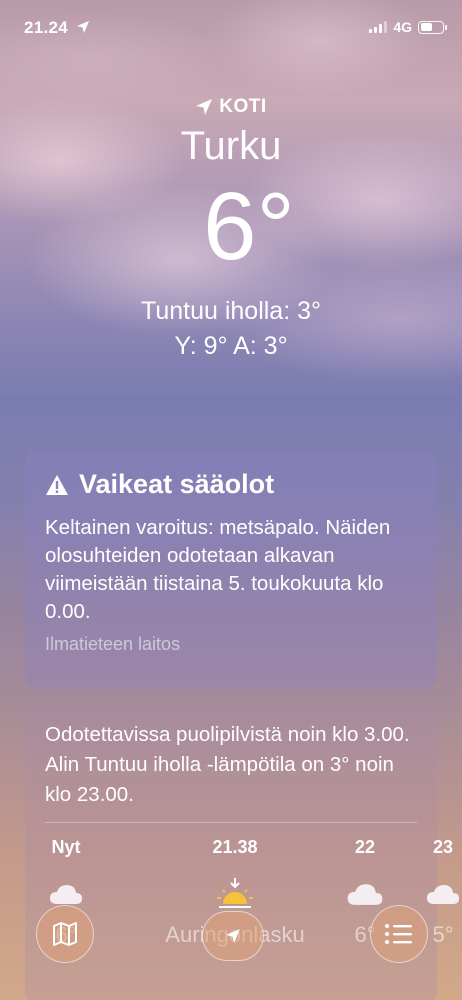 Image resolution: width=462 pixels, height=1000 pixels. I want to click on signal-icon, so click(378, 27).